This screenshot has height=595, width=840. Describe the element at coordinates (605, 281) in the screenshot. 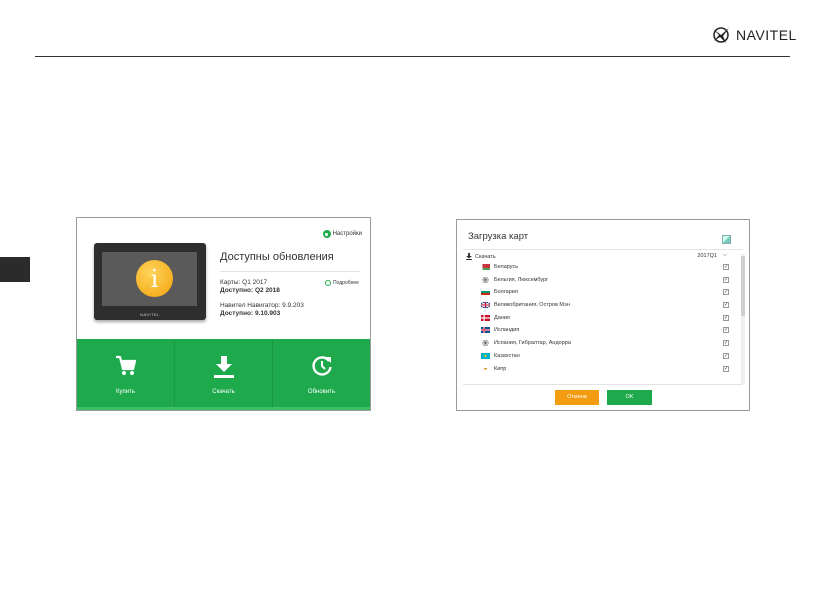

I see `country-item: Бельгия, Люксембург ✓` at that location.